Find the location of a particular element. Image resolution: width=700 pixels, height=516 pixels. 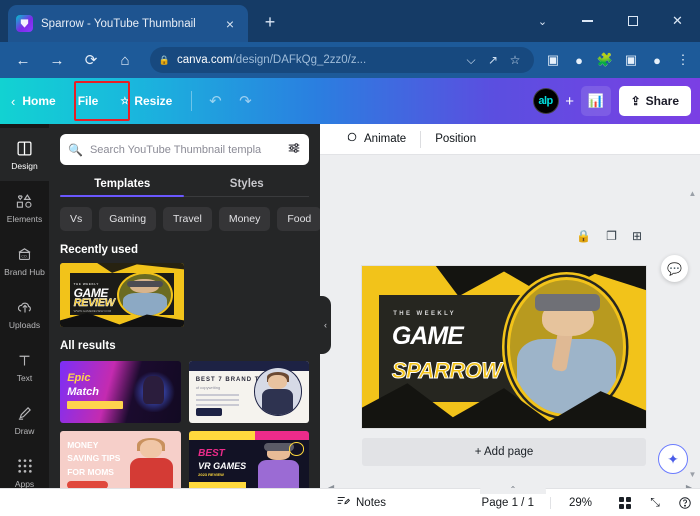

animate-label: Animate is located at coordinates (385, 139).